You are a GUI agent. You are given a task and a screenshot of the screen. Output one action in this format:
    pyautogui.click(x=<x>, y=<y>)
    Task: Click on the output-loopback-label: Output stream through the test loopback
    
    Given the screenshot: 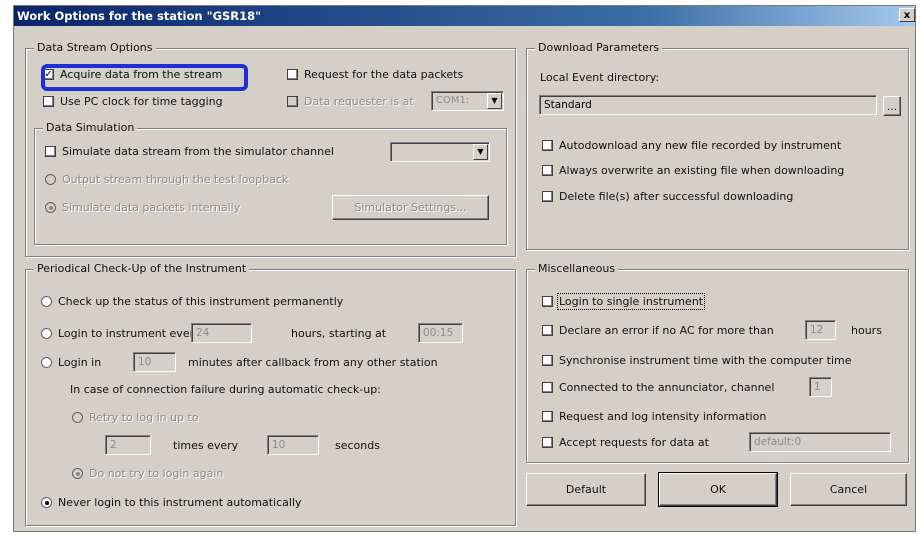 What is the action you would take?
    pyautogui.click(x=175, y=179)
    